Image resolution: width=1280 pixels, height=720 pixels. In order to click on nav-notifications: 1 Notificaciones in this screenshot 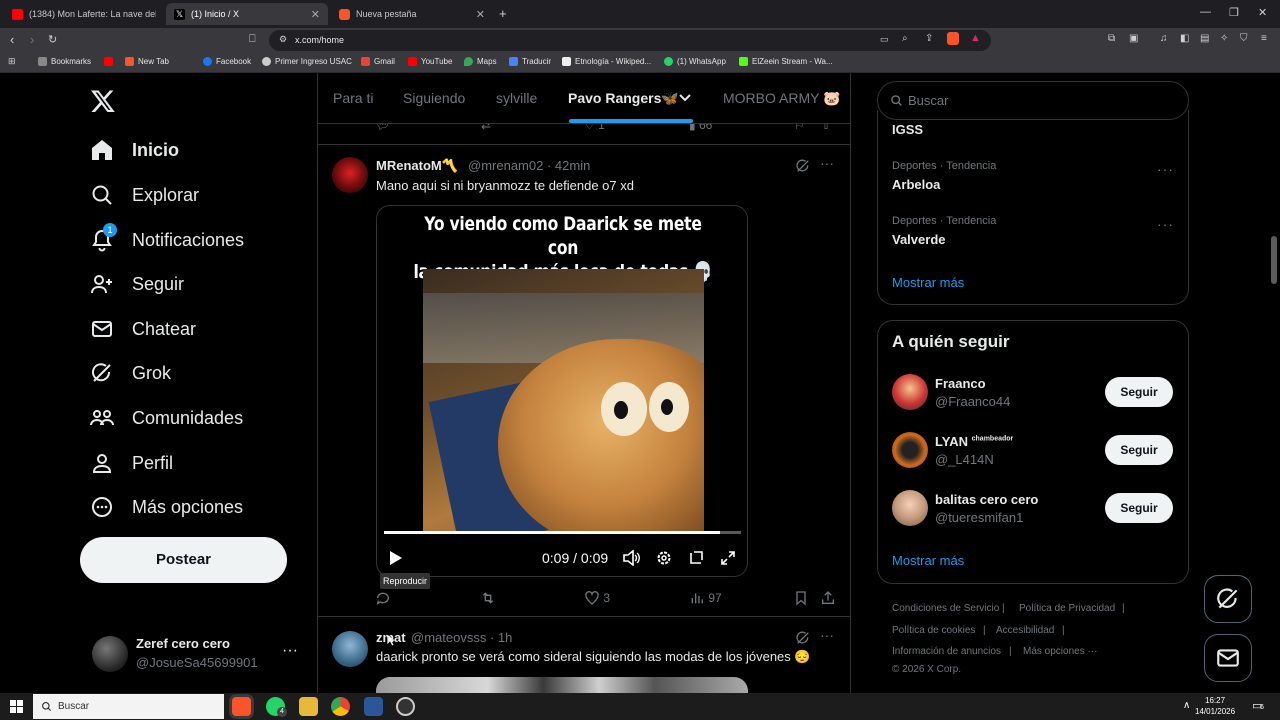, I will do `click(166, 240)`.